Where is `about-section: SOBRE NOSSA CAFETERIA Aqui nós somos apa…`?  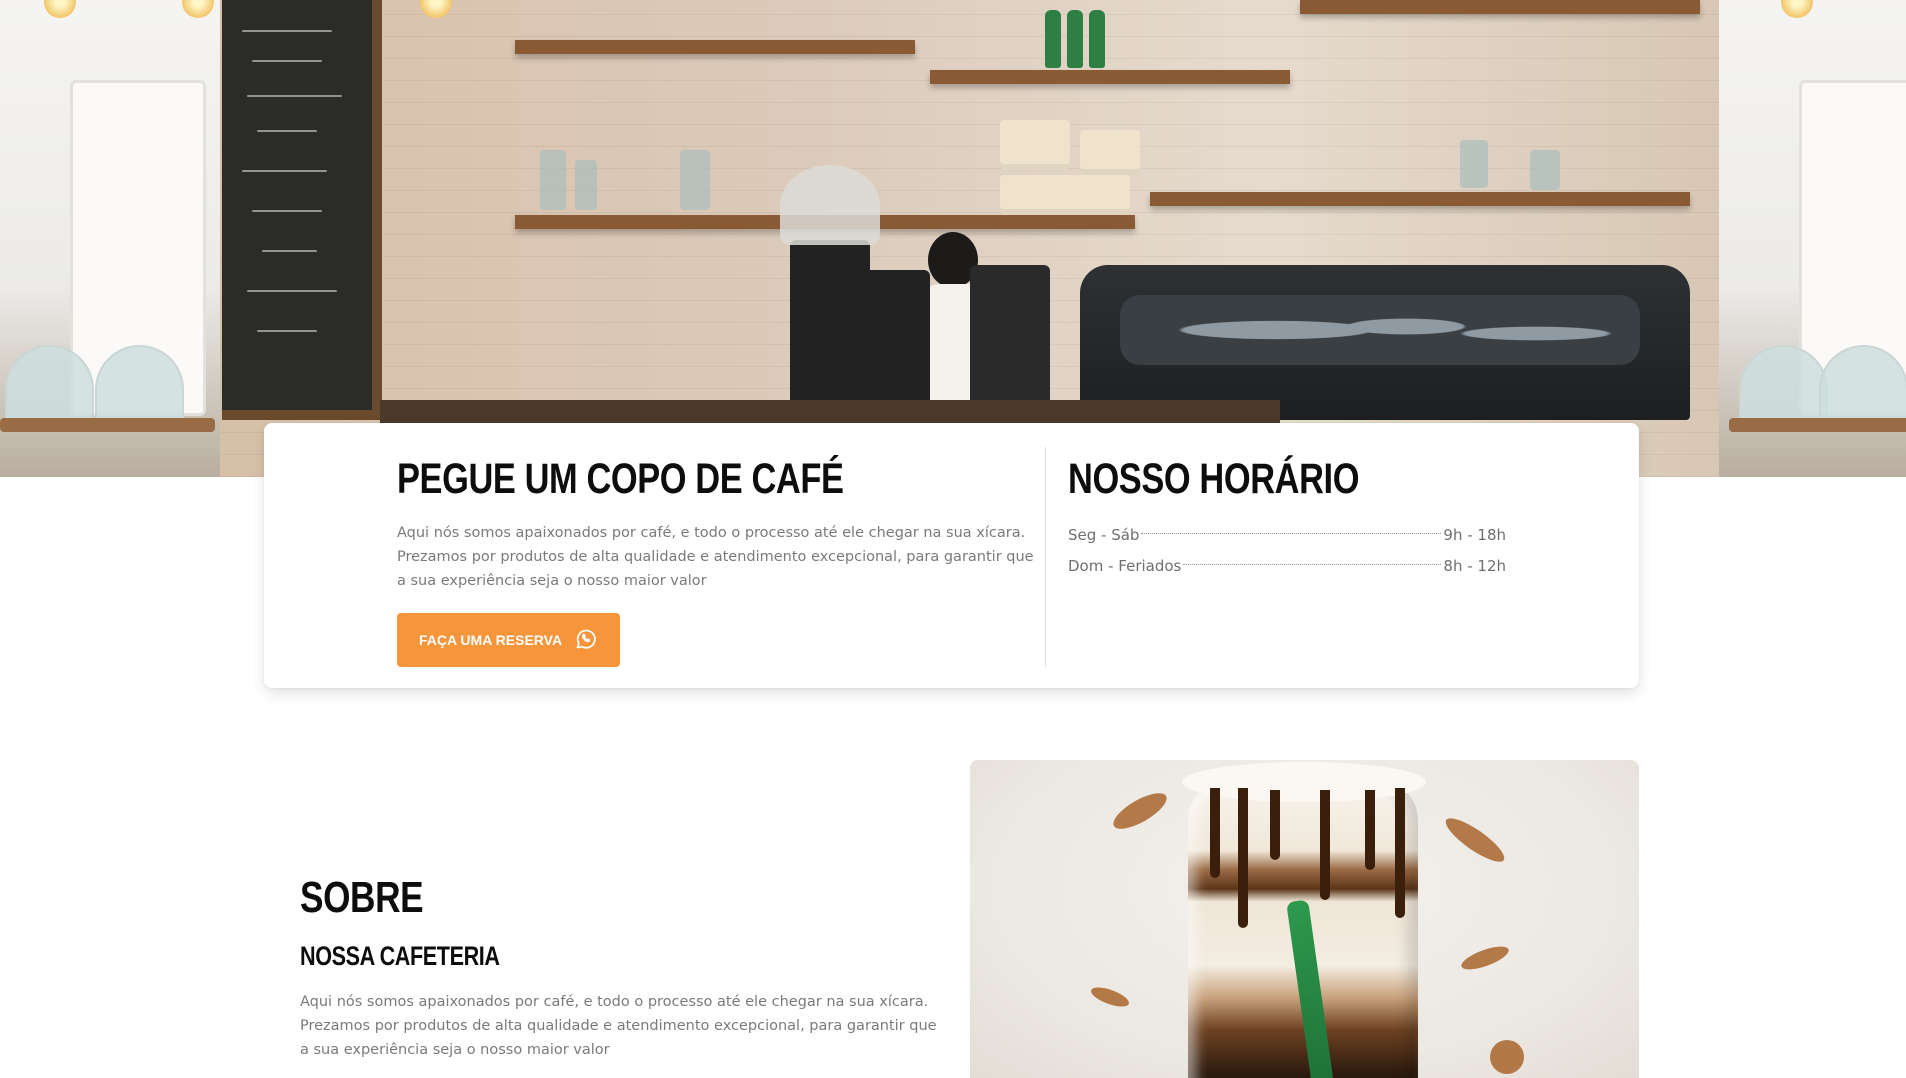
about-section: SOBRE NOSSA CAFETERIA Aqui nós somos apa… is located at coordinates (625, 966).